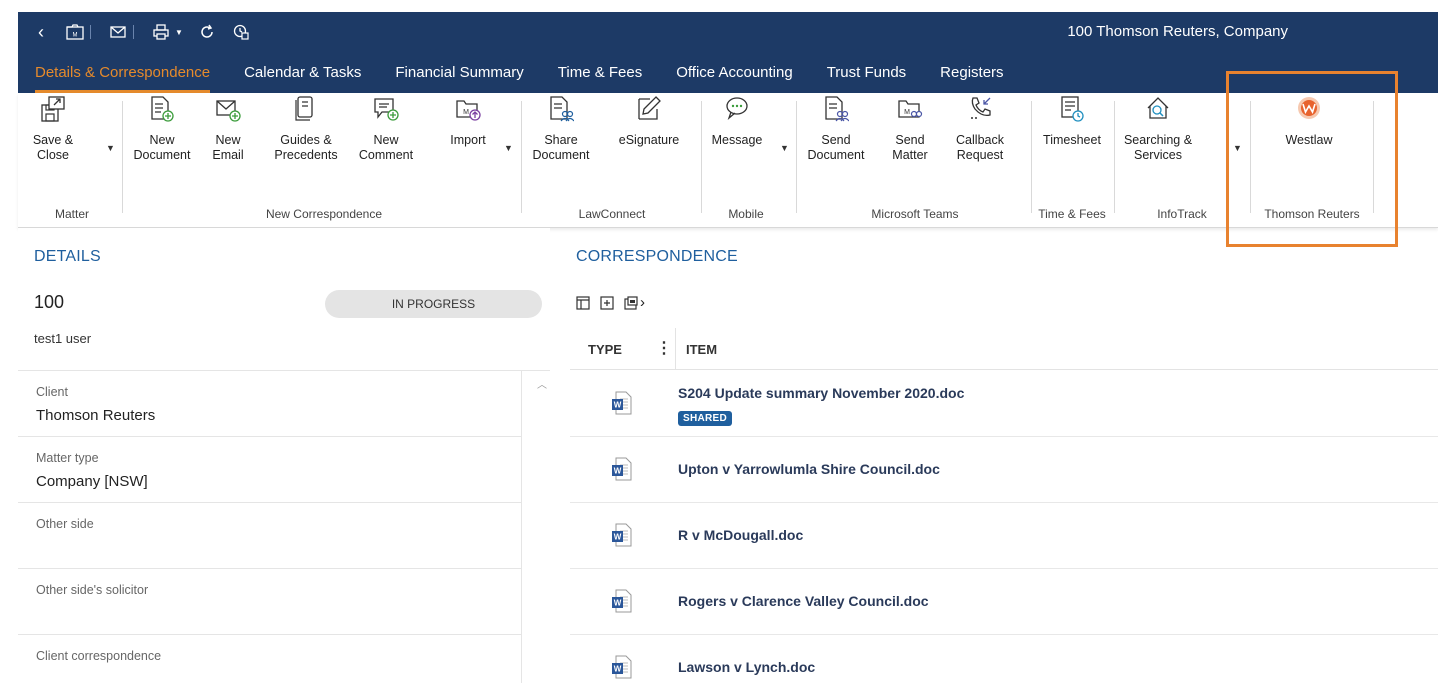 This screenshot has width=1453, height=683. Describe the element at coordinates (324, 214) in the screenshot. I see `group-label-new-correspondence: New Correspondence` at that location.